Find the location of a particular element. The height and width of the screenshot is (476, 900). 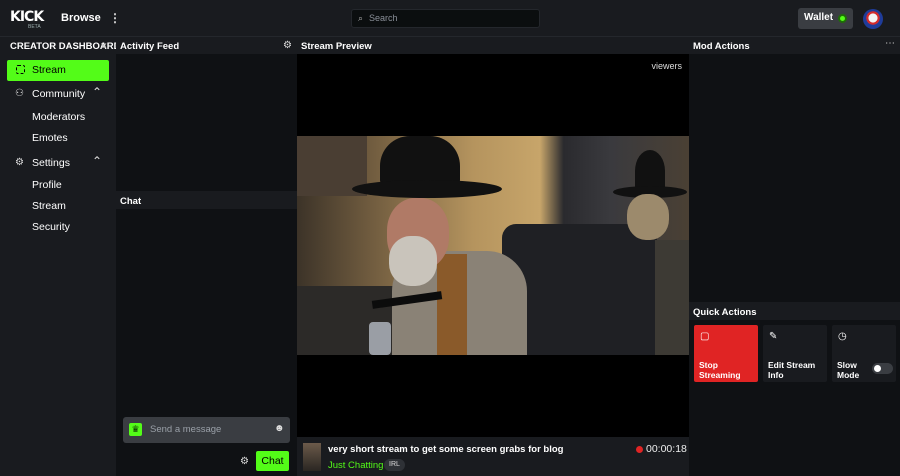

chat-message-input: ♛ Send a message ☻ is located at coordinates (206, 430).